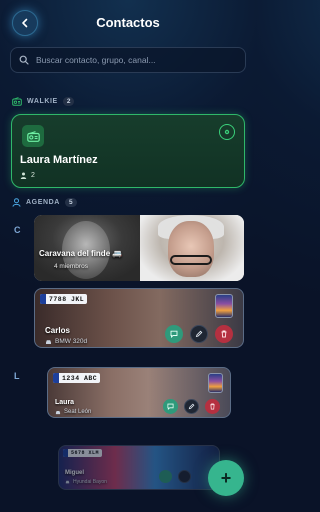  I want to click on group-member-photo, so click(191, 249).